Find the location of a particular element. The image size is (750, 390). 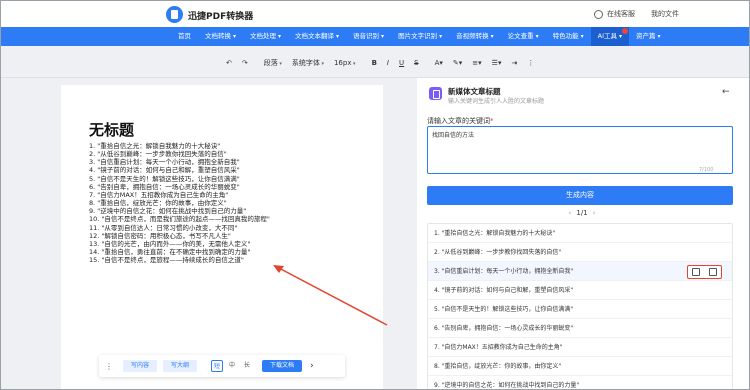

next-page-icon: › is located at coordinates (594, 213).